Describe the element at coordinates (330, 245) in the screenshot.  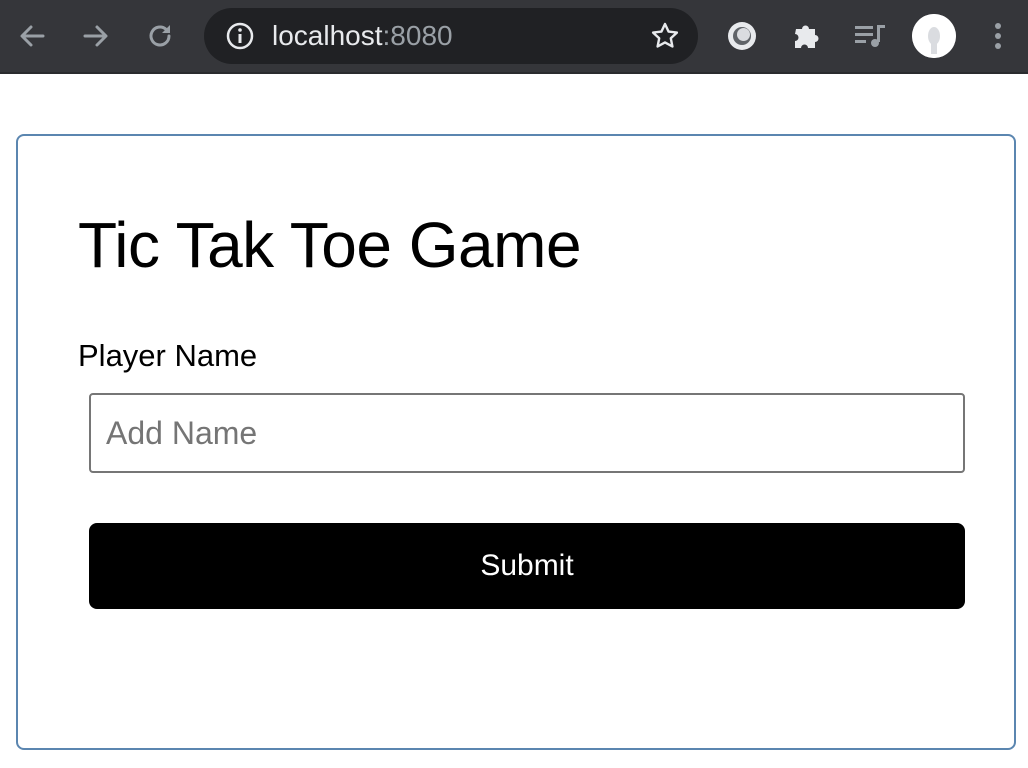
I see `page-title: Tic Tak Toe Game` at that location.